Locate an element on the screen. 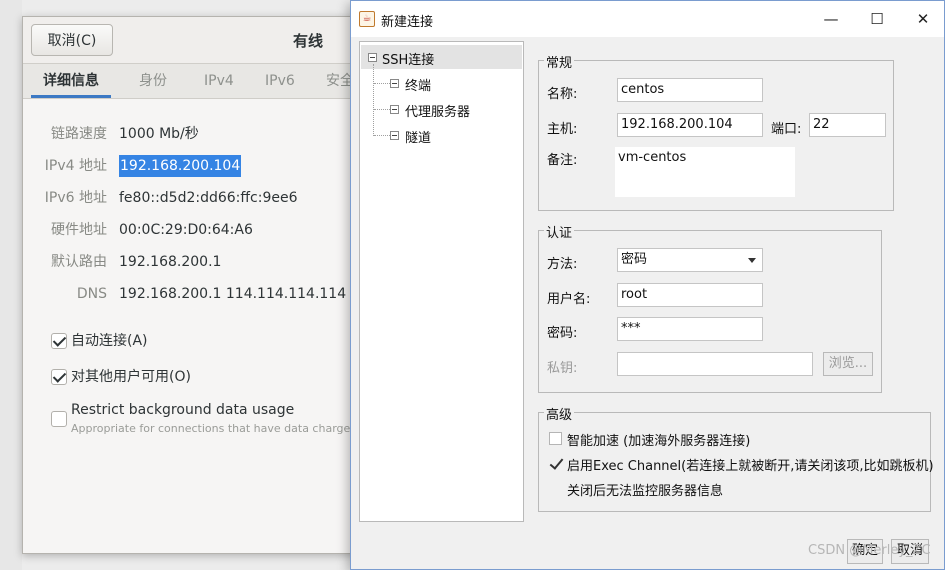  connection-tree: SSH连接 终端 代理服务器 隧道 is located at coordinates (441, 281).